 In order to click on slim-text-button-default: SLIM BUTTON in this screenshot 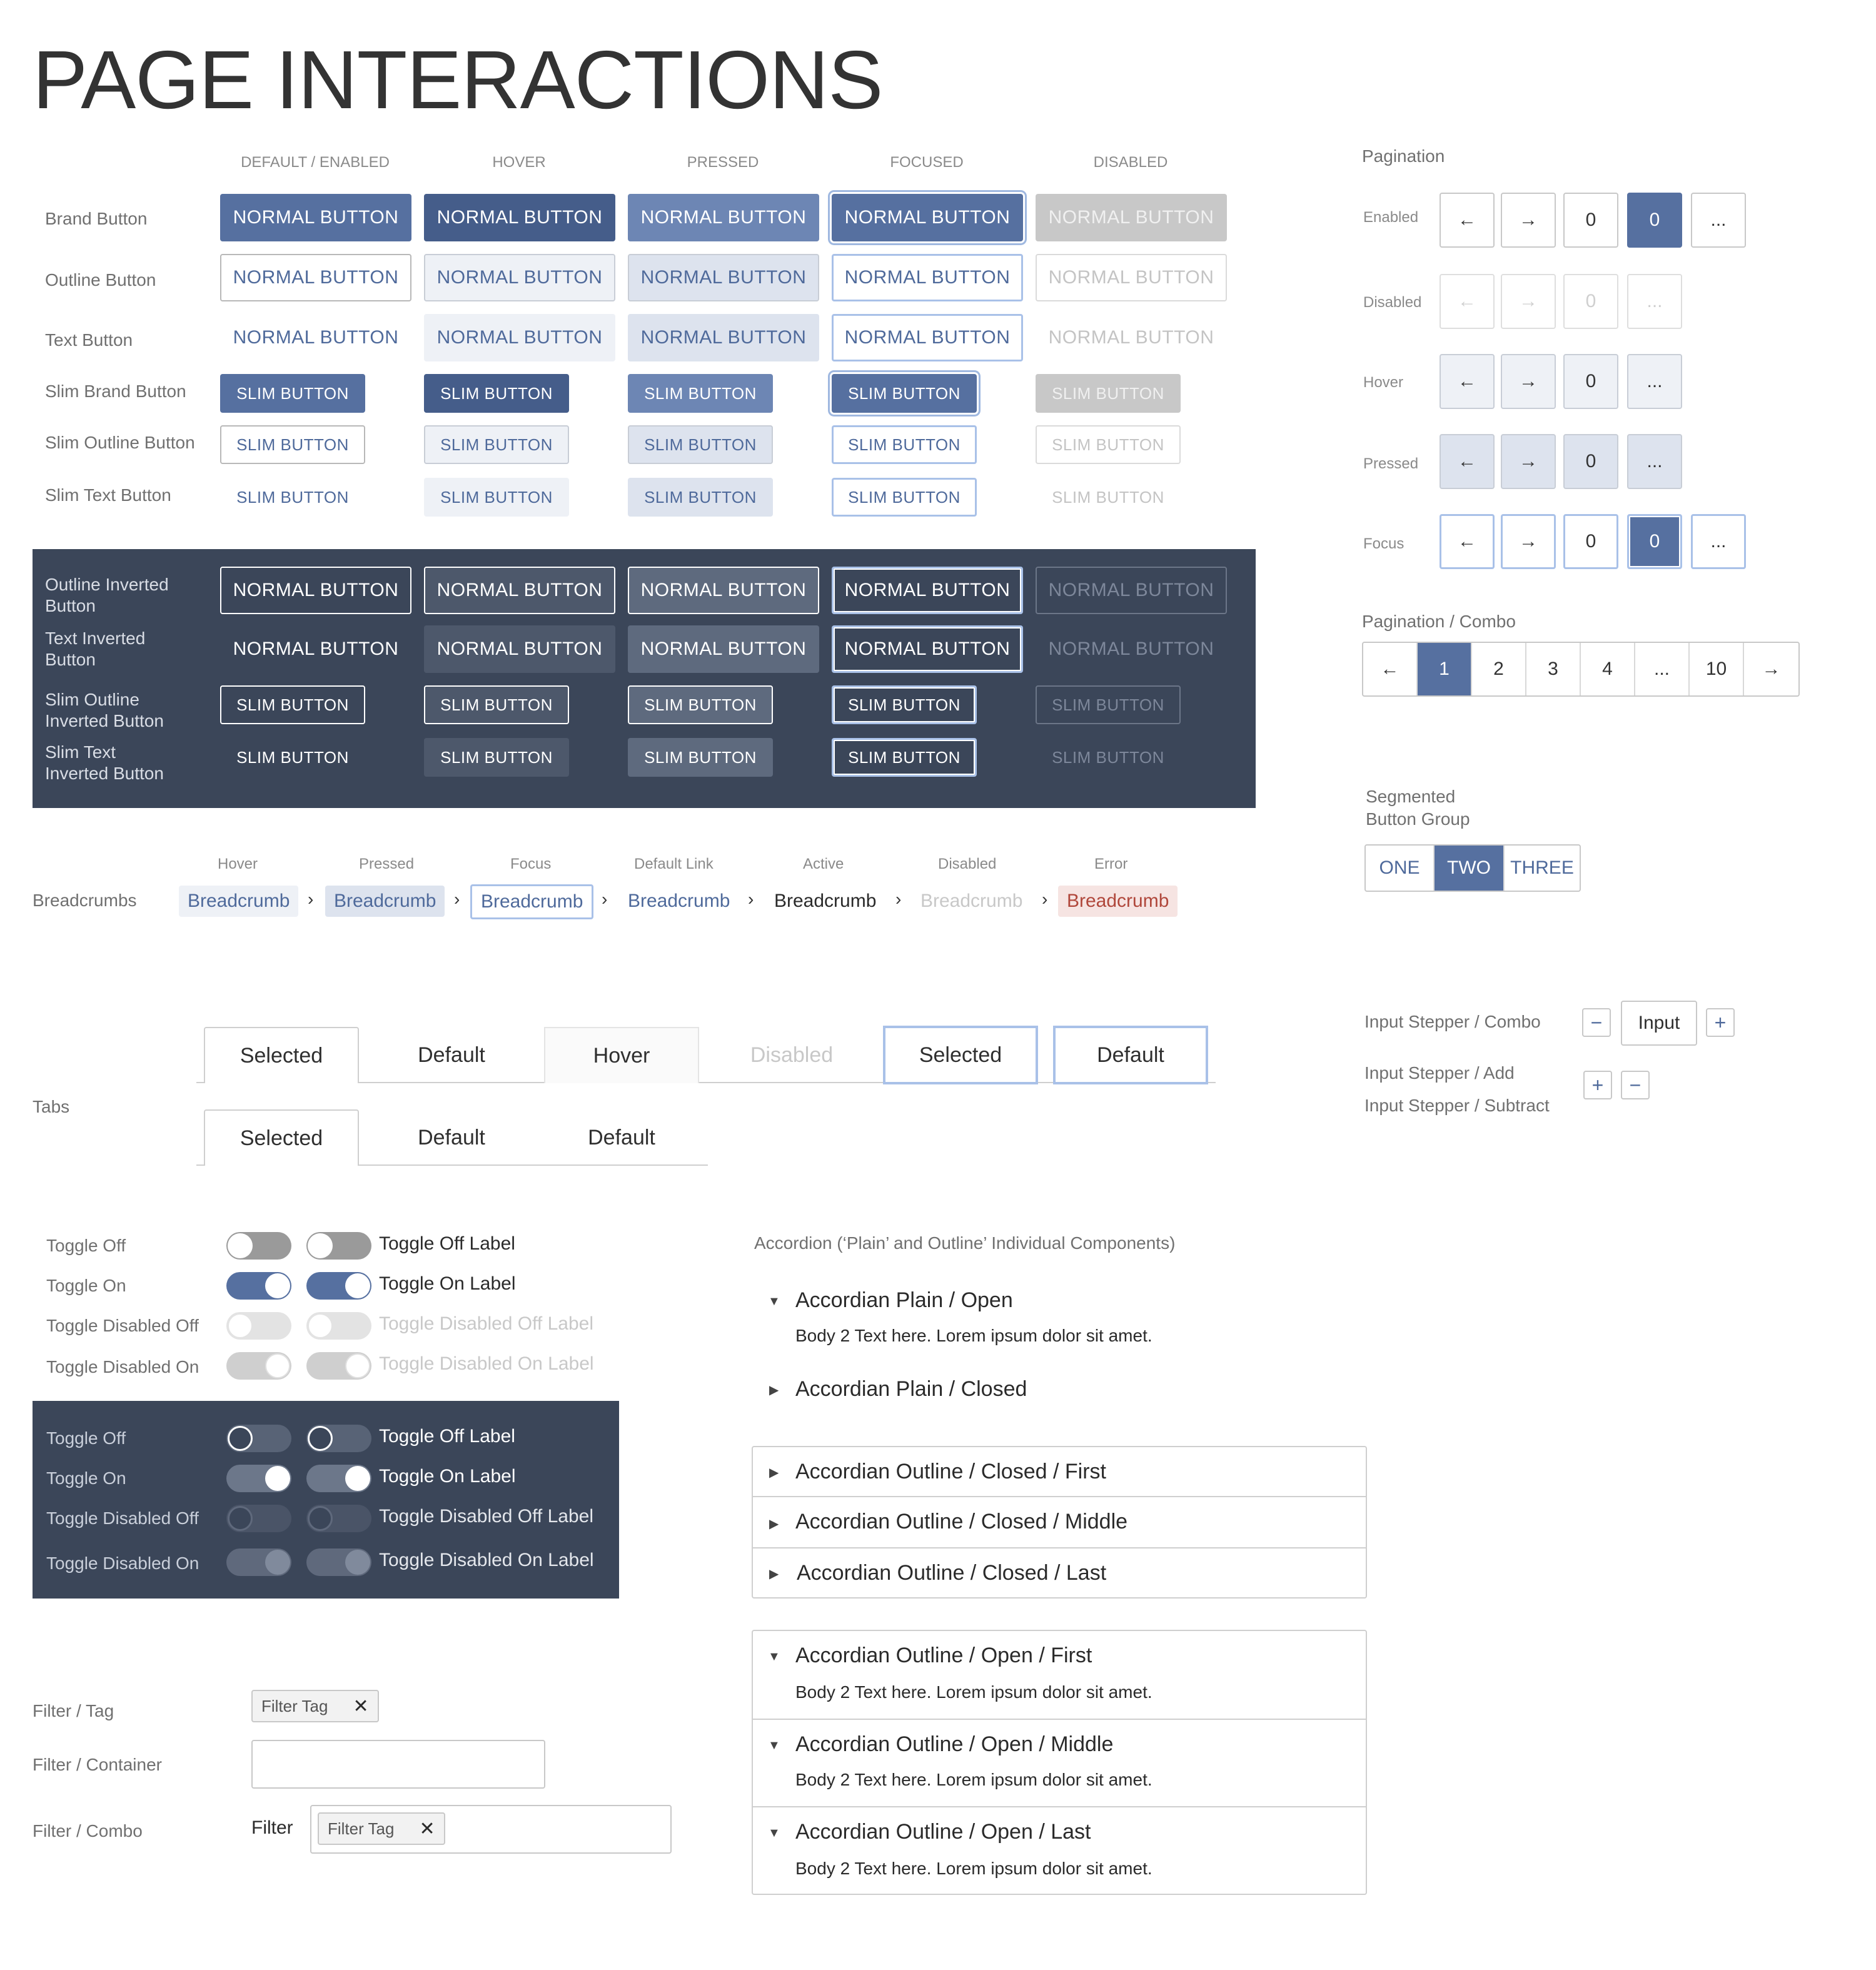, I will do `click(292, 497)`.